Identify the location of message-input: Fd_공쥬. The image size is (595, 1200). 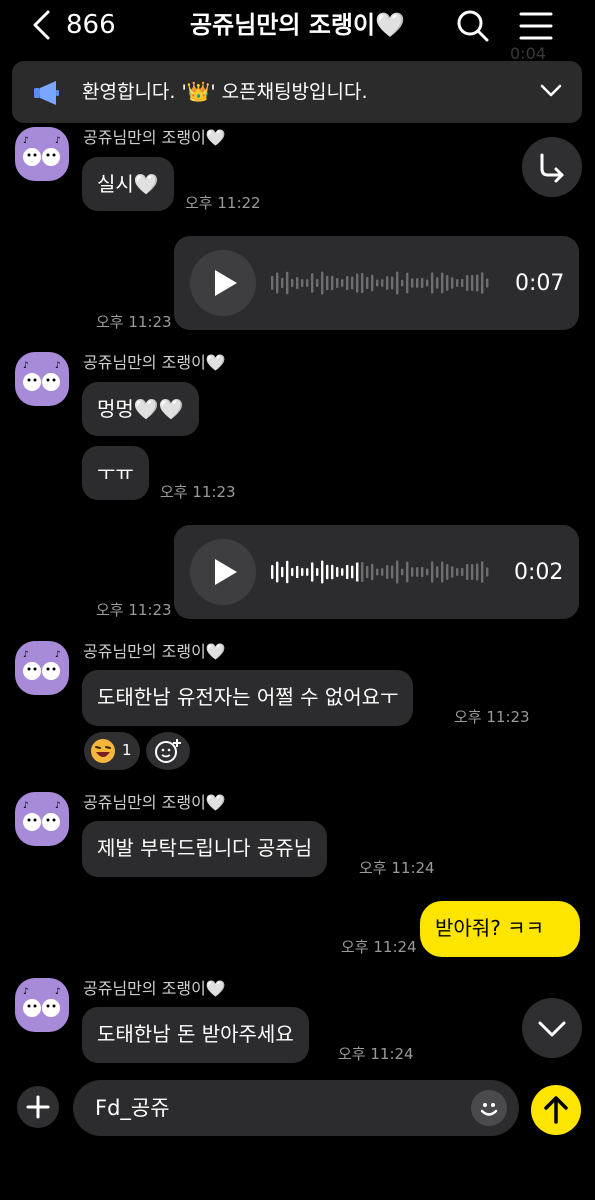
(296, 1108).